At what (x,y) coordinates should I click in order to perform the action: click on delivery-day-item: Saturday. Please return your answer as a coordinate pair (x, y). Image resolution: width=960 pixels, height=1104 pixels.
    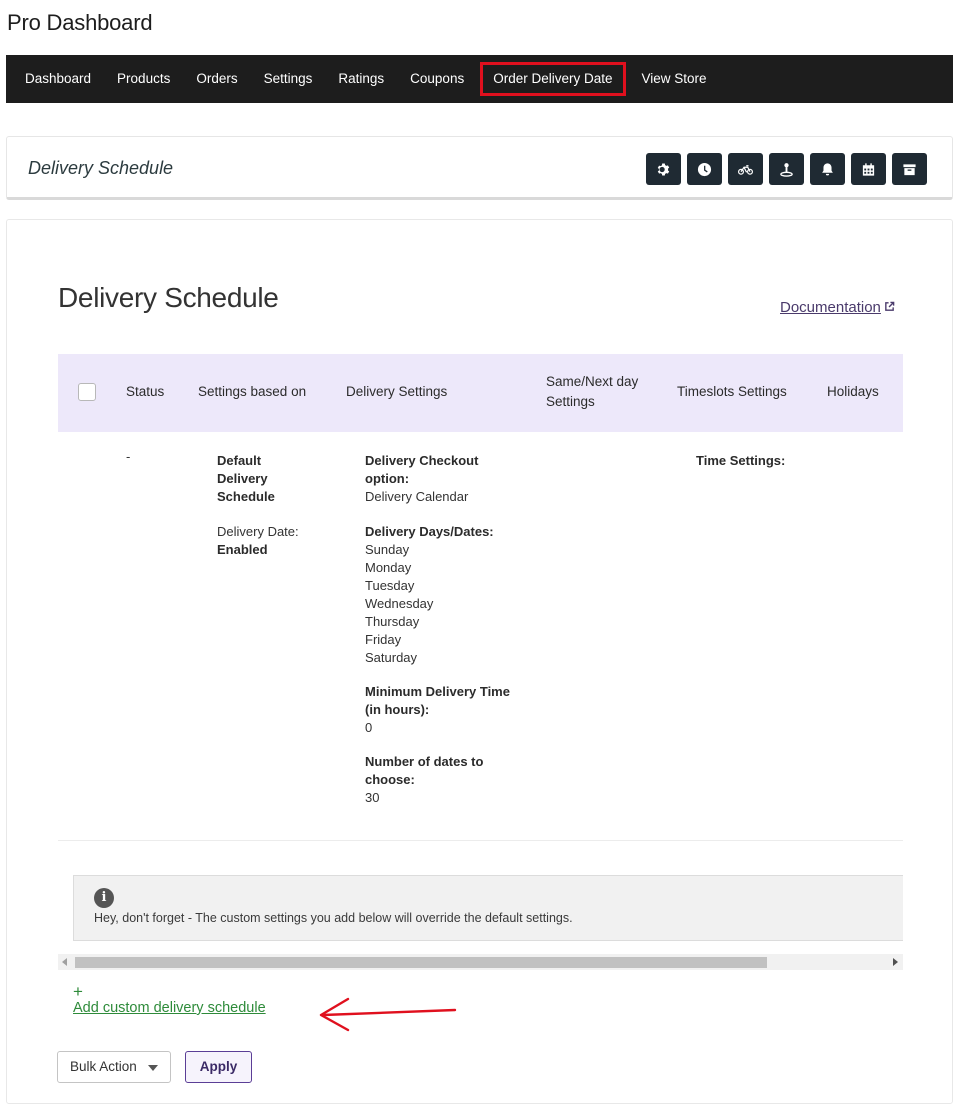
    Looking at the image, I should click on (391, 657).